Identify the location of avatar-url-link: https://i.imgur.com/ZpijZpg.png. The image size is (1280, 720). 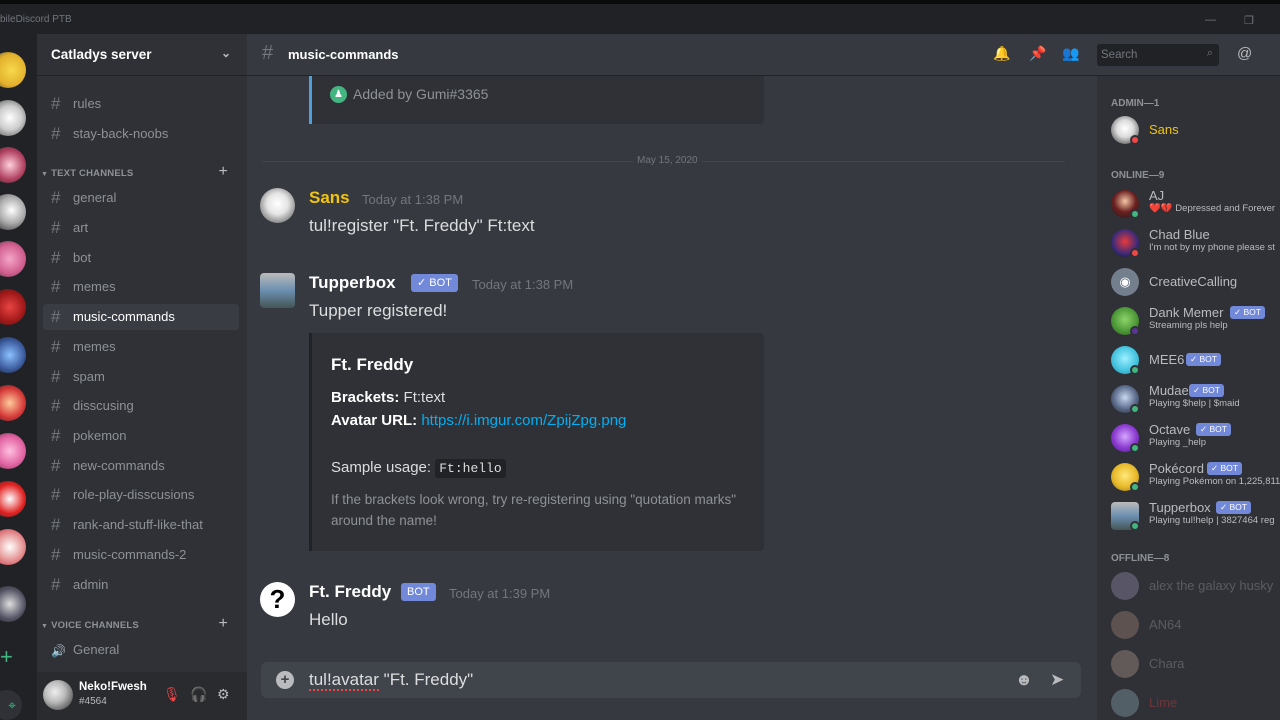
(523, 420).